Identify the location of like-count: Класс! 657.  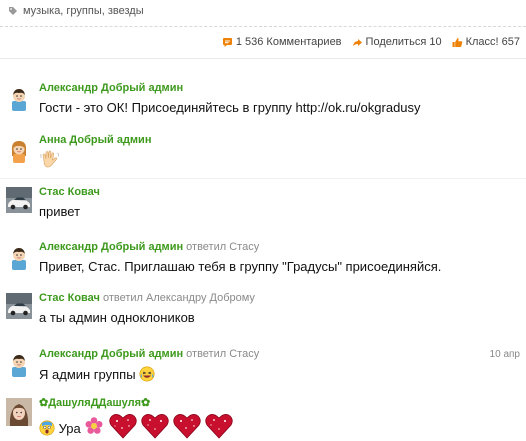
(492, 42).